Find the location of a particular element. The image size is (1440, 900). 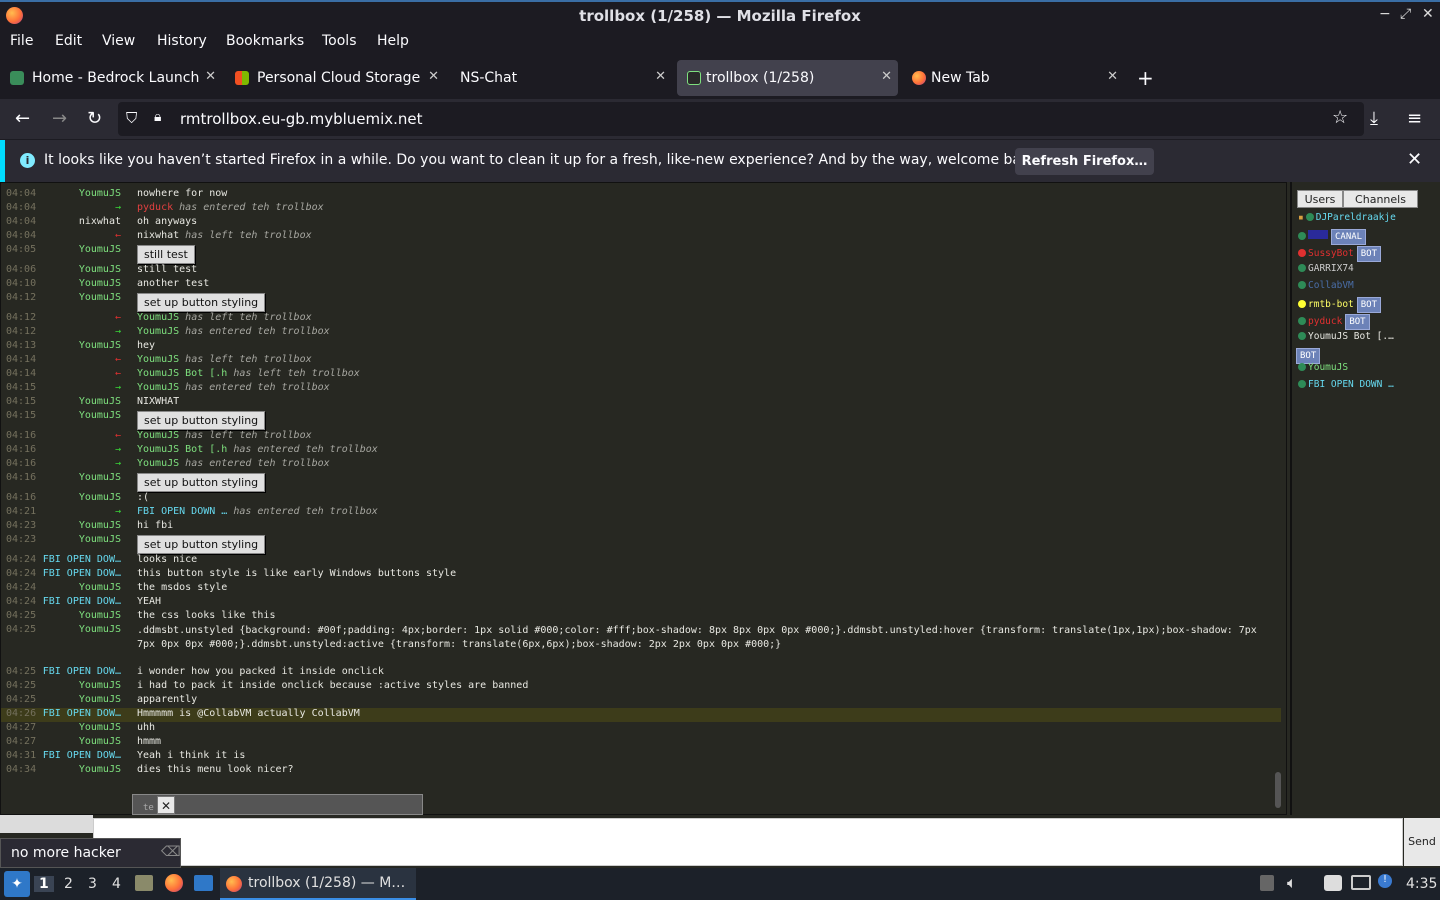

tray-updates-icon is located at coordinates (1267, 883).